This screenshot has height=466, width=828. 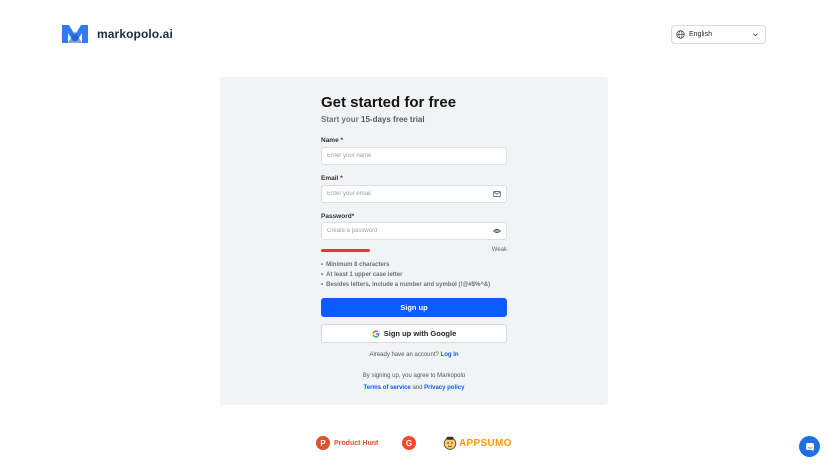 I want to click on name-field, so click(x=414, y=156).